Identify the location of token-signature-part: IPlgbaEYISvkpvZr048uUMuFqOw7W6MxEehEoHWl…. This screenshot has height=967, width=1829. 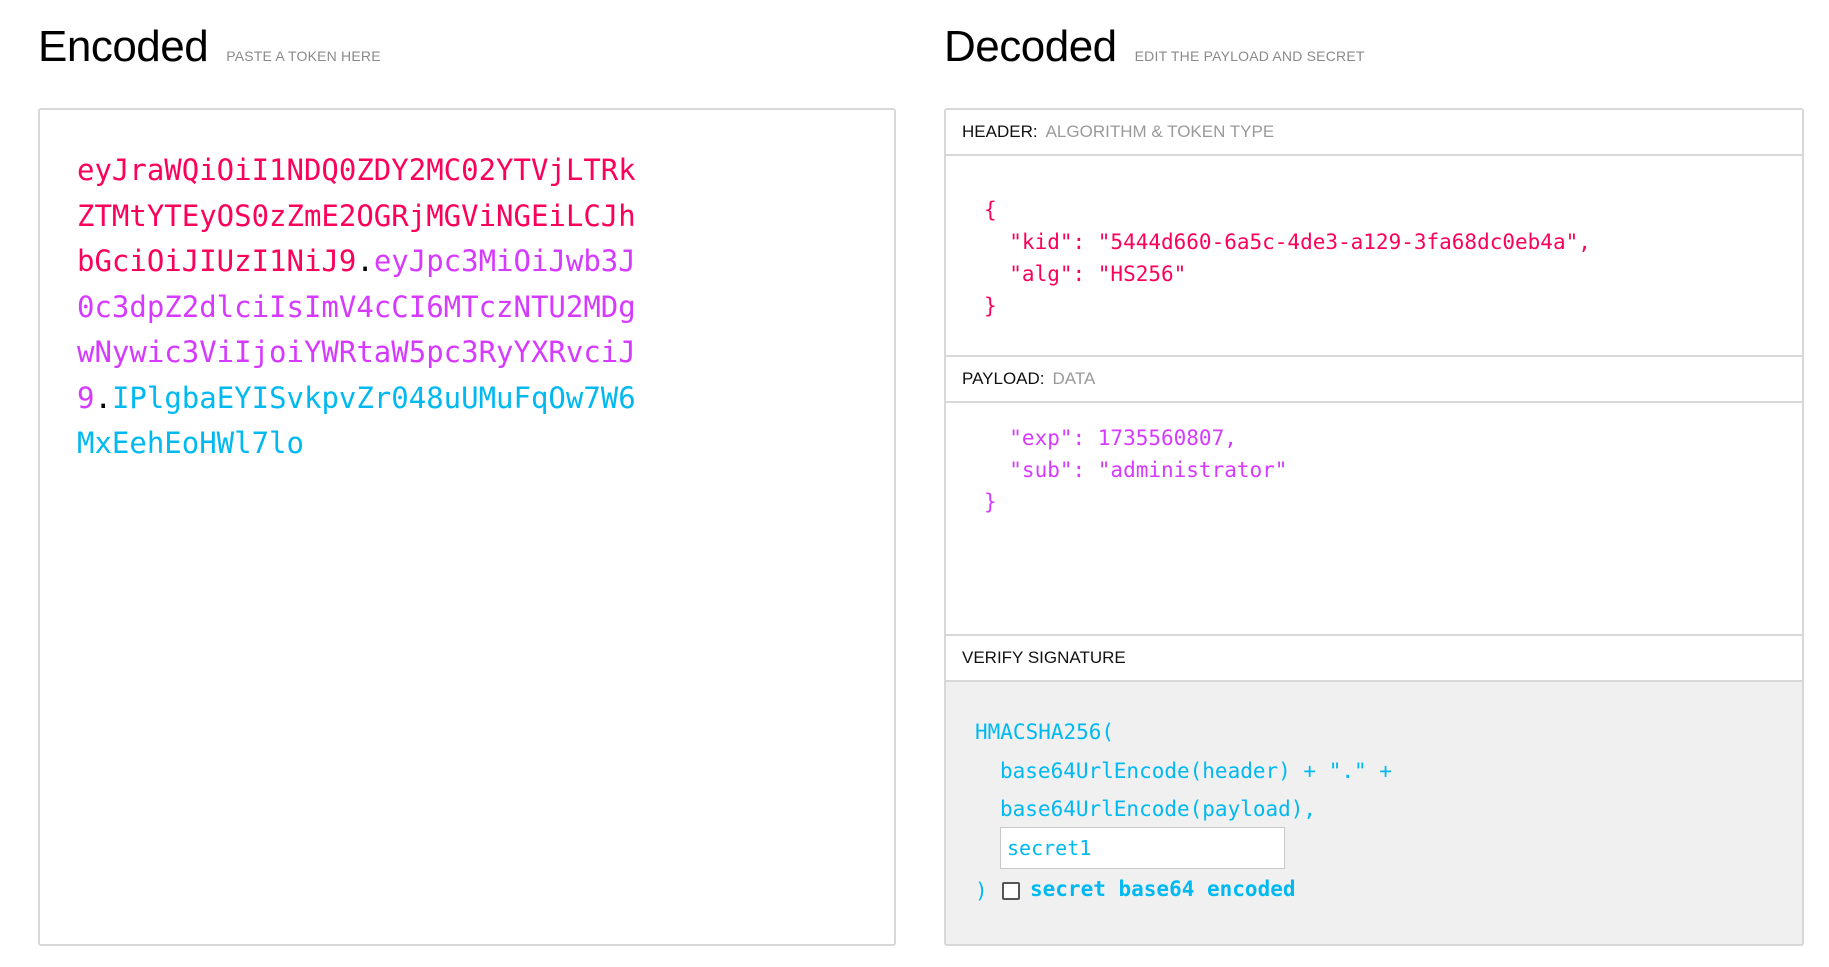
(356, 420).